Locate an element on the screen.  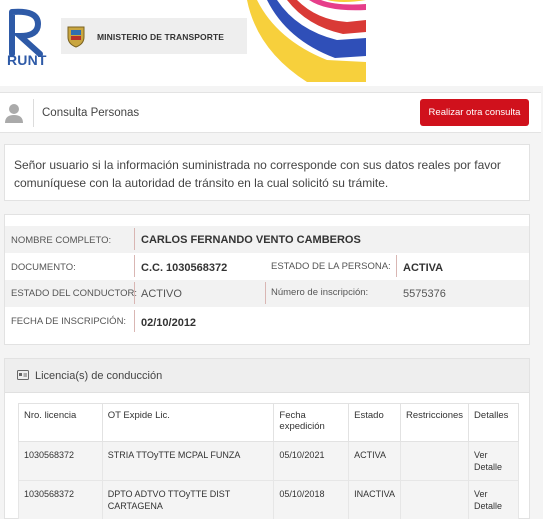
documento-value: C.C. 1030568372 is located at coordinates (184, 268).